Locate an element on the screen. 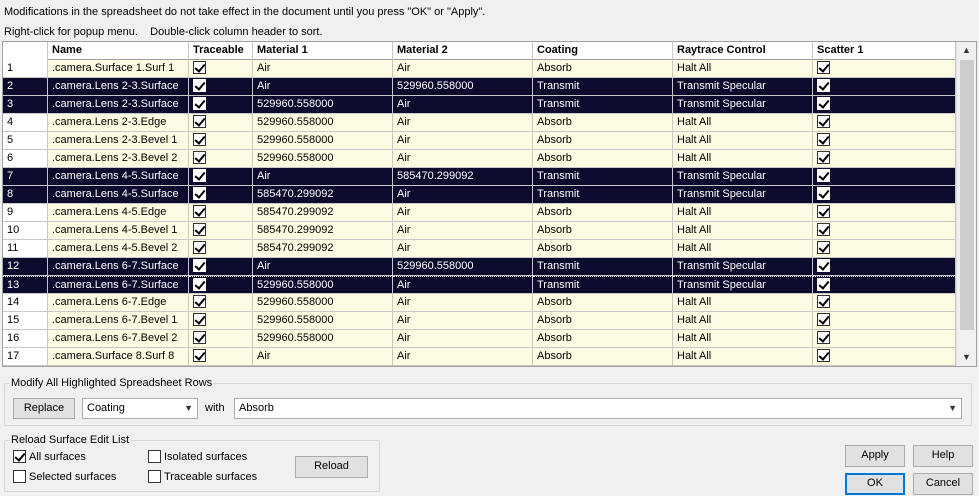  row-number: 17 is located at coordinates (25, 357).